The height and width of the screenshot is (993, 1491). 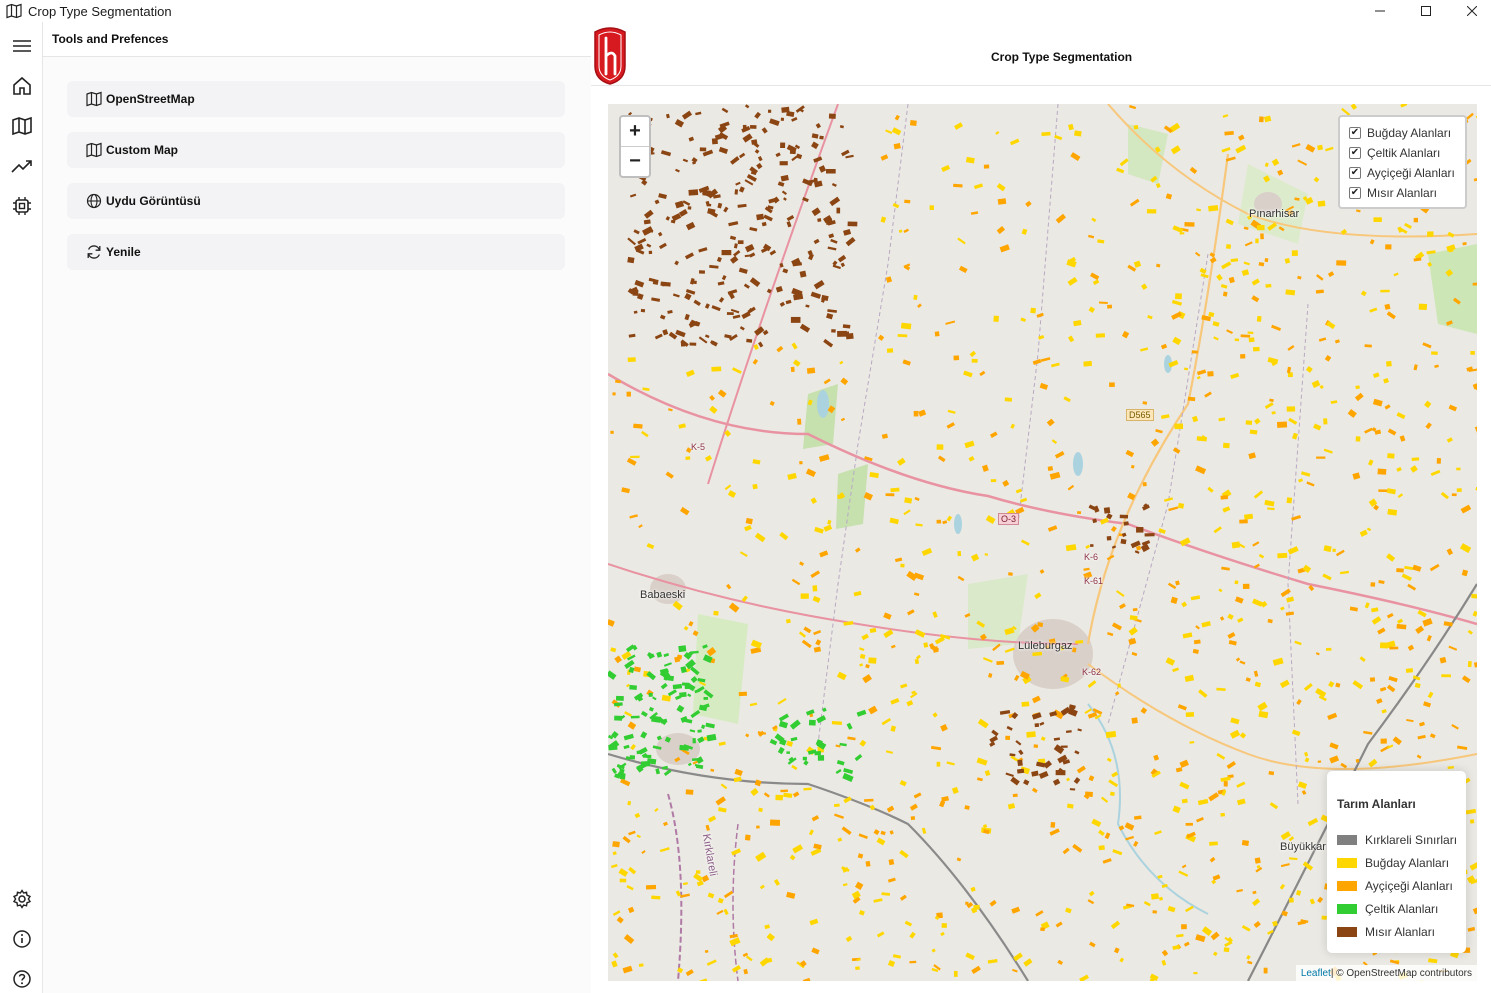 What do you see at coordinates (94, 201) in the screenshot?
I see `globe-icon` at bounding box center [94, 201].